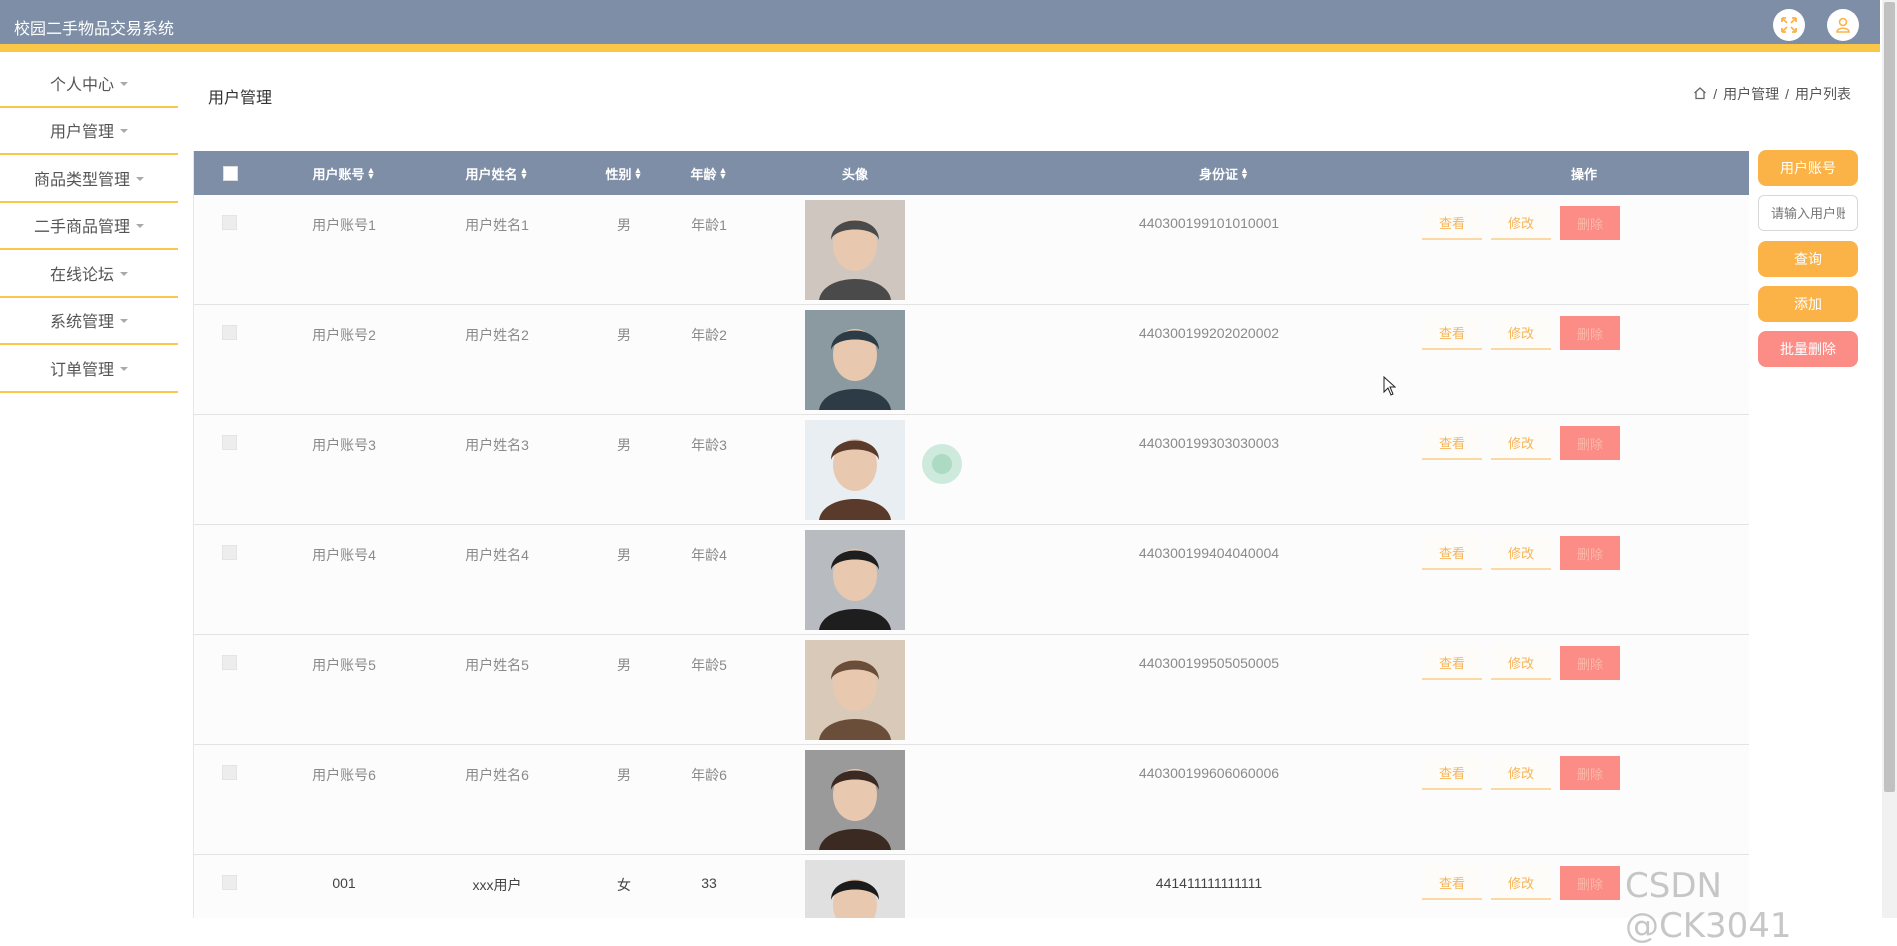 The height and width of the screenshot is (946, 1897). I want to click on cell-name: 用户姓名5, so click(497, 665).